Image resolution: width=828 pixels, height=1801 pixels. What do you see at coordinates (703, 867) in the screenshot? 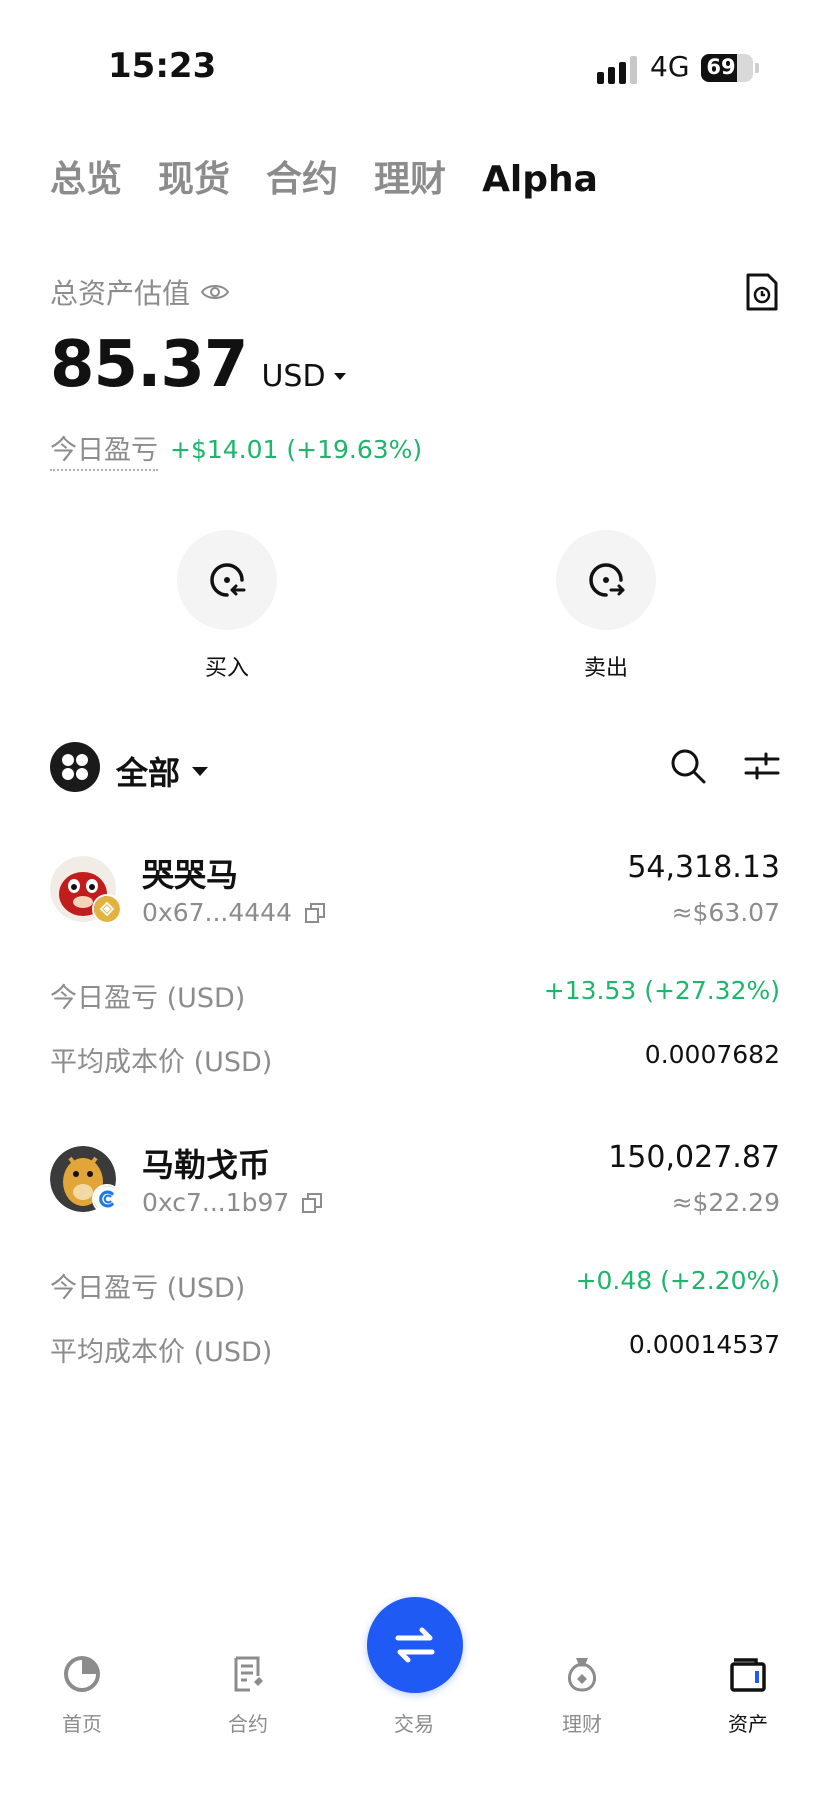
I see `token-amount: 54,318.13` at bounding box center [703, 867].